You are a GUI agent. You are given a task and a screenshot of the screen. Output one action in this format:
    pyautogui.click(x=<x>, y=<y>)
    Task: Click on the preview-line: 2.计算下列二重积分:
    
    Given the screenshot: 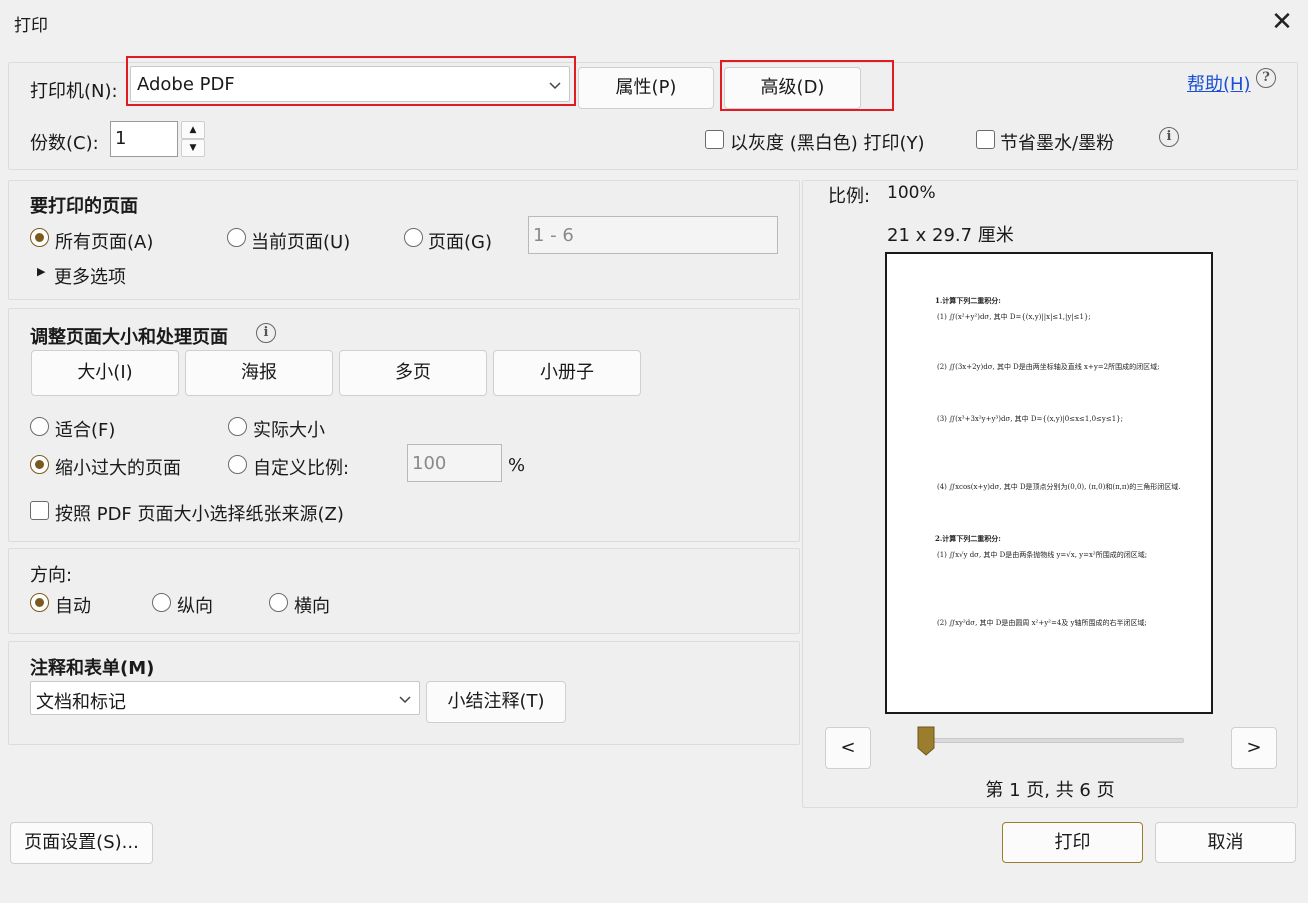 What is the action you would take?
    pyautogui.click(x=968, y=538)
    